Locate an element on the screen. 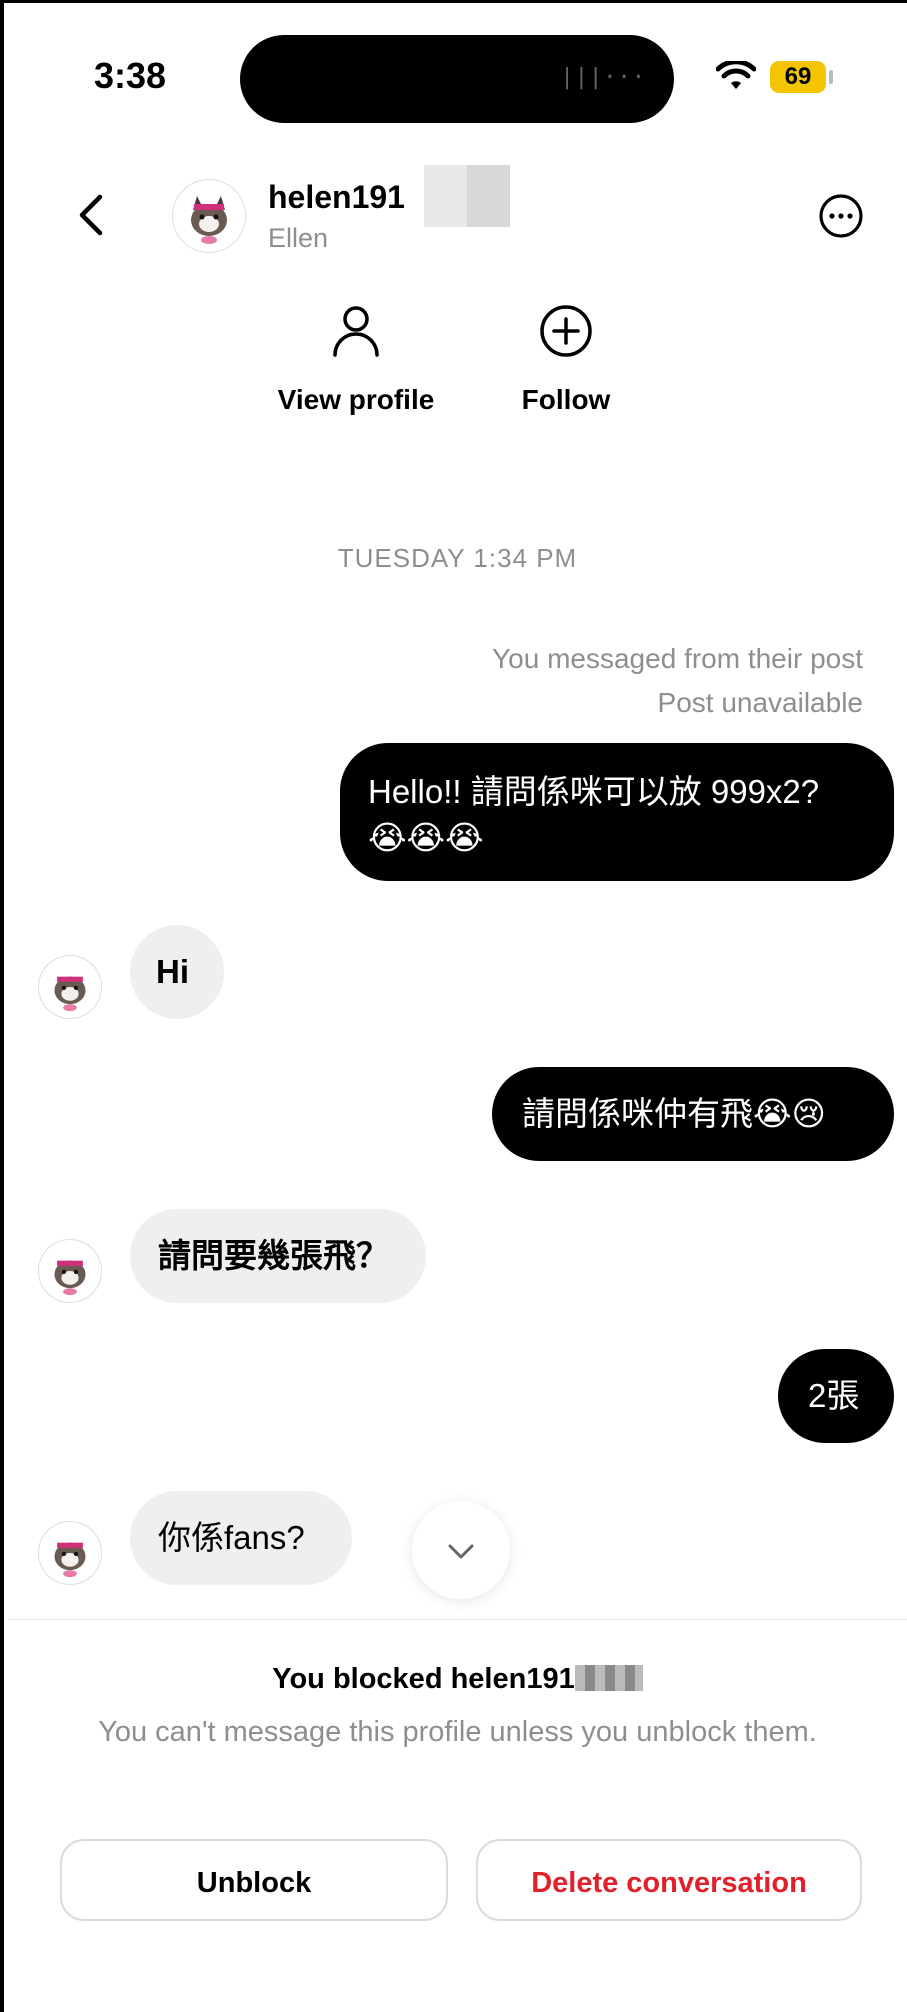 This screenshot has width=907, height=2012. blocked-title: You blocked helen191 is located at coordinates (455, 1679).